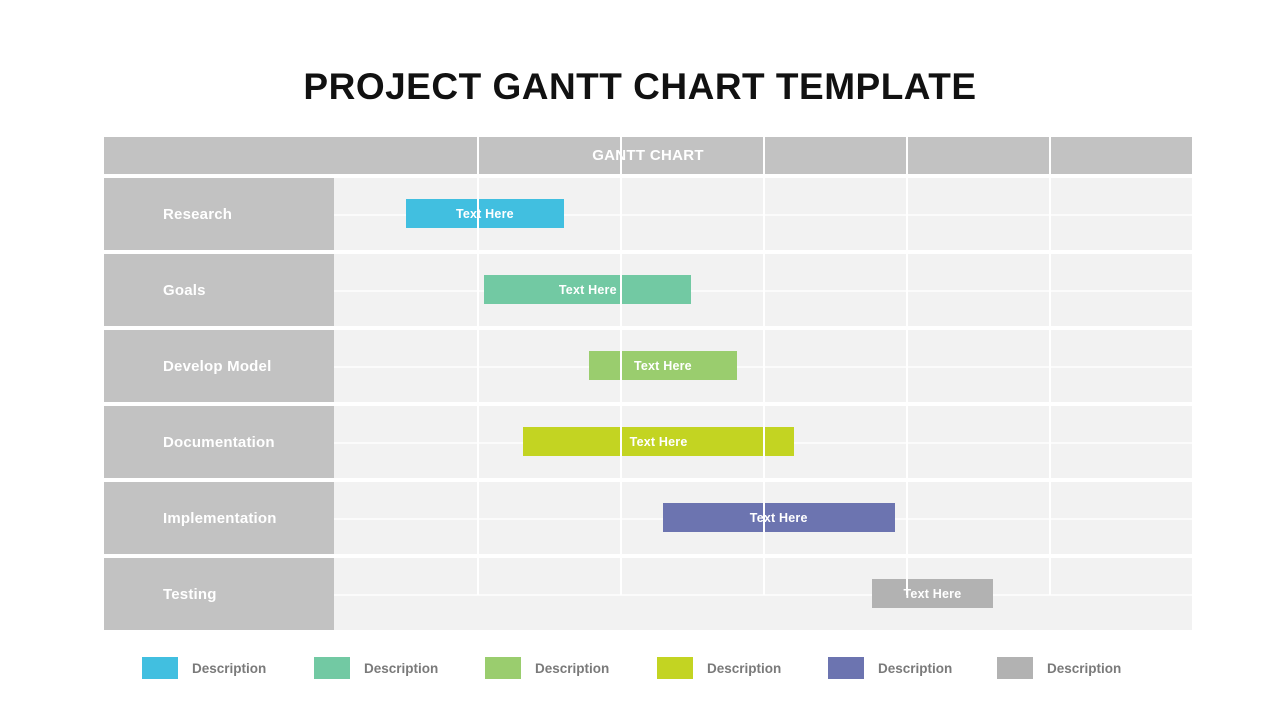  I want to click on gantt-row-label-cell: Documentation, so click(219, 442).